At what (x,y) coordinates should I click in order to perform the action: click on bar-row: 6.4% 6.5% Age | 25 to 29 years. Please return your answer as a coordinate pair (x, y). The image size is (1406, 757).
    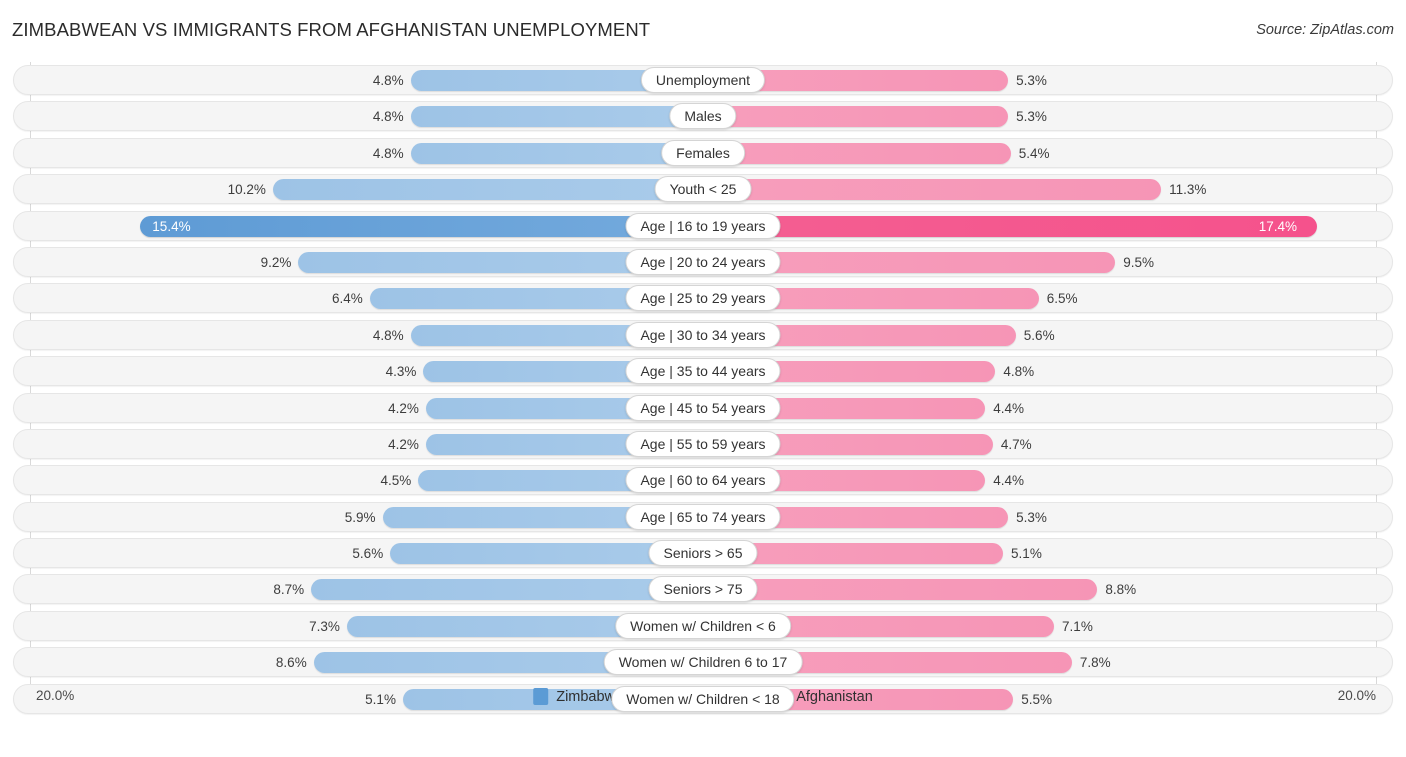
    Looking at the image, I should click on (703, 298).